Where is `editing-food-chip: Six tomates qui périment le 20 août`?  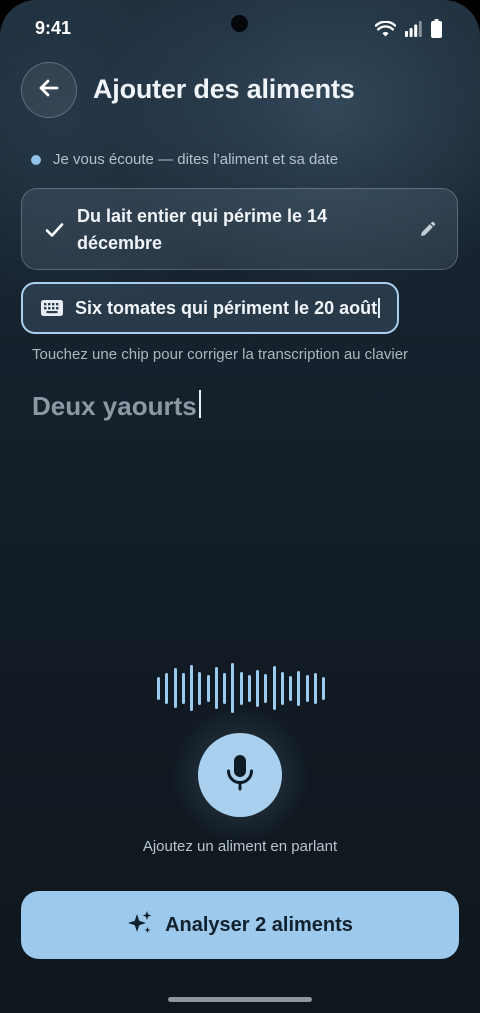 editing-food-chip: Six tomates qui périment le 20 août is located at coordinates (210, 308).